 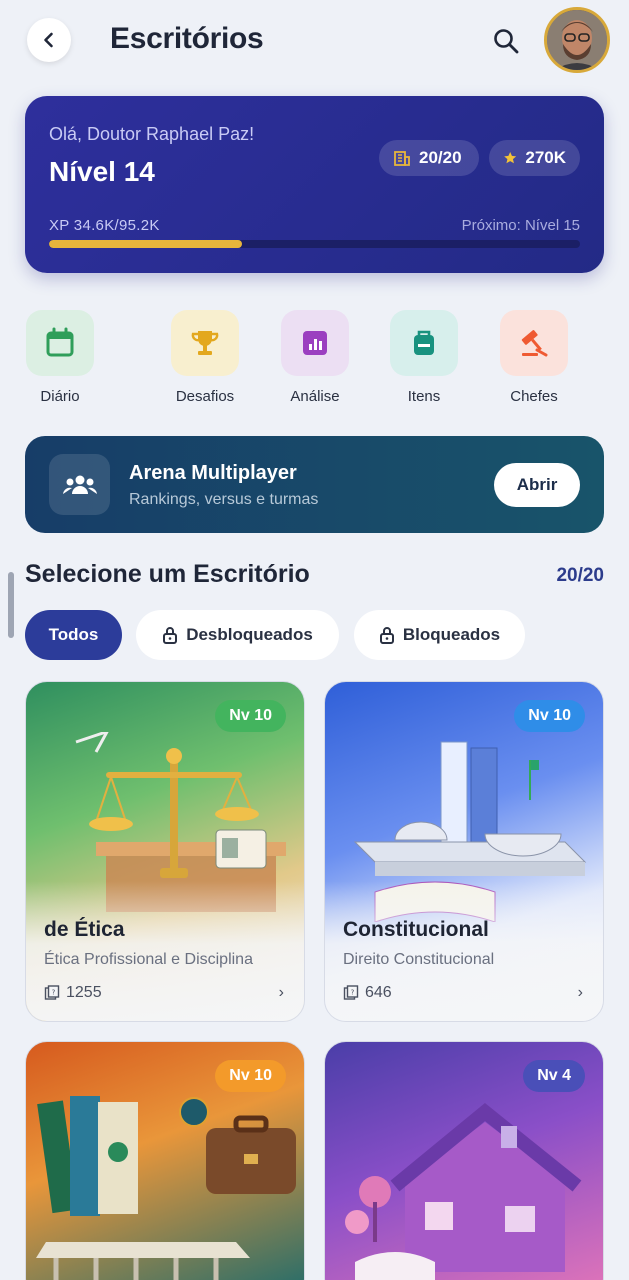 I want to click on next-level-label: Próximo: Nível 15, so click(x=520, y=225).